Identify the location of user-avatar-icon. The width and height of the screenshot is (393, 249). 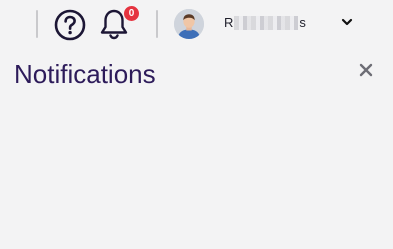
(189, 24).